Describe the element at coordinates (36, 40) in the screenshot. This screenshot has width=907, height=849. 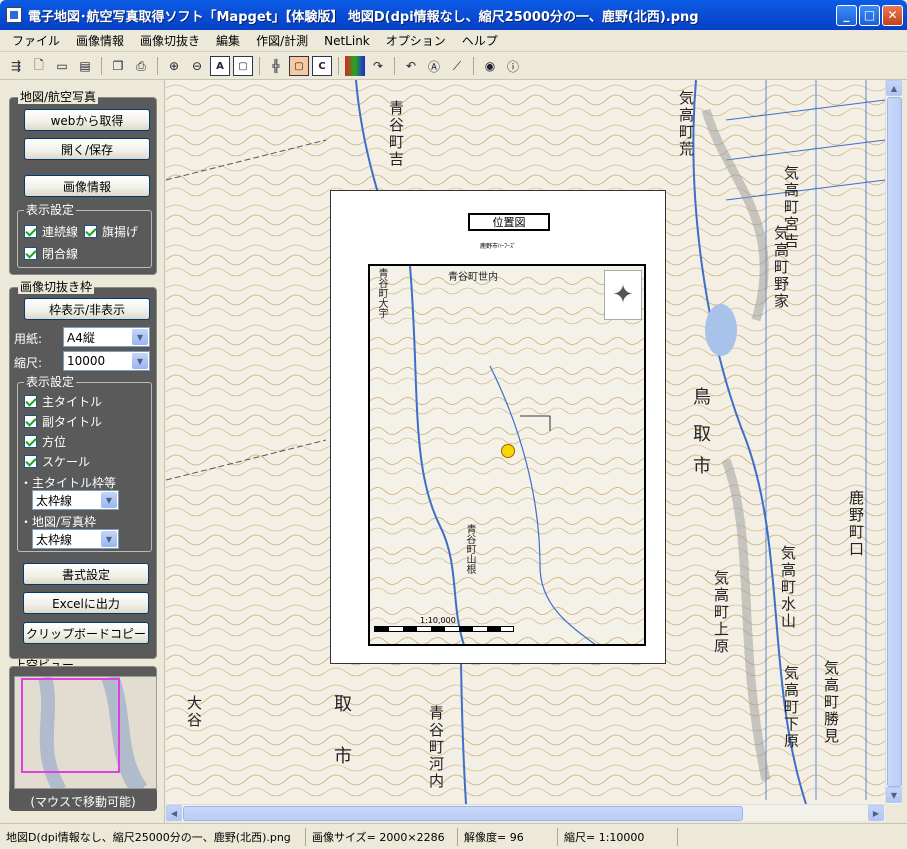
I see `menu-file: ファイル` at that location.